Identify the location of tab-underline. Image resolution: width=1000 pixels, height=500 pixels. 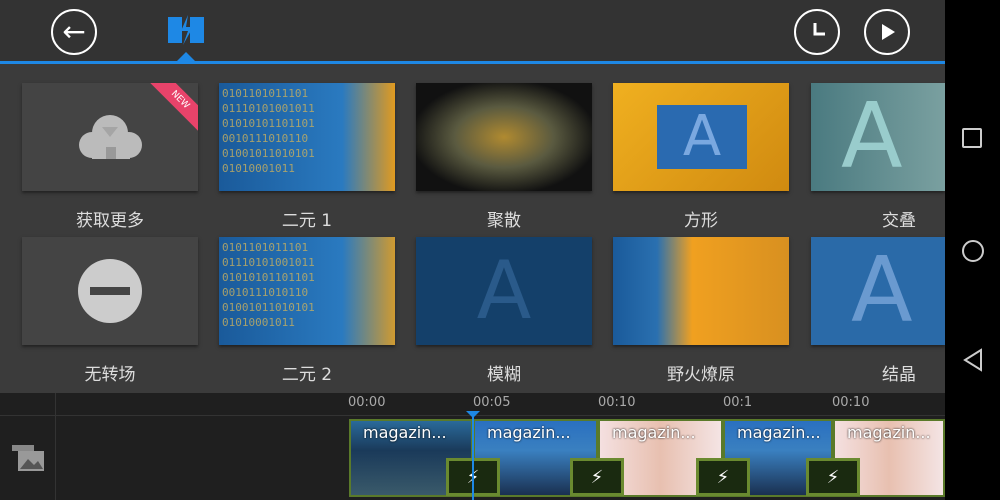
(472, 62).